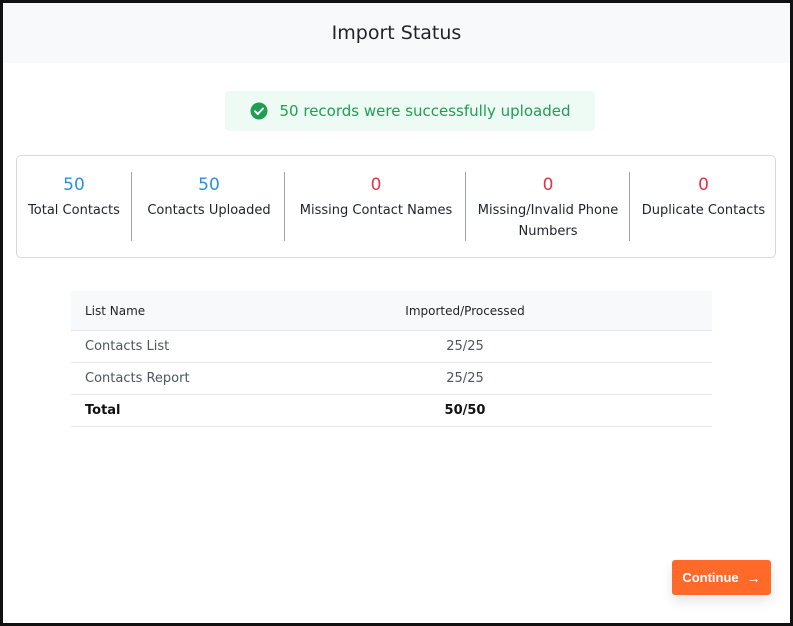  I want to click on stat-total-contacts: 50 Total Contacts, so click(74, 205).